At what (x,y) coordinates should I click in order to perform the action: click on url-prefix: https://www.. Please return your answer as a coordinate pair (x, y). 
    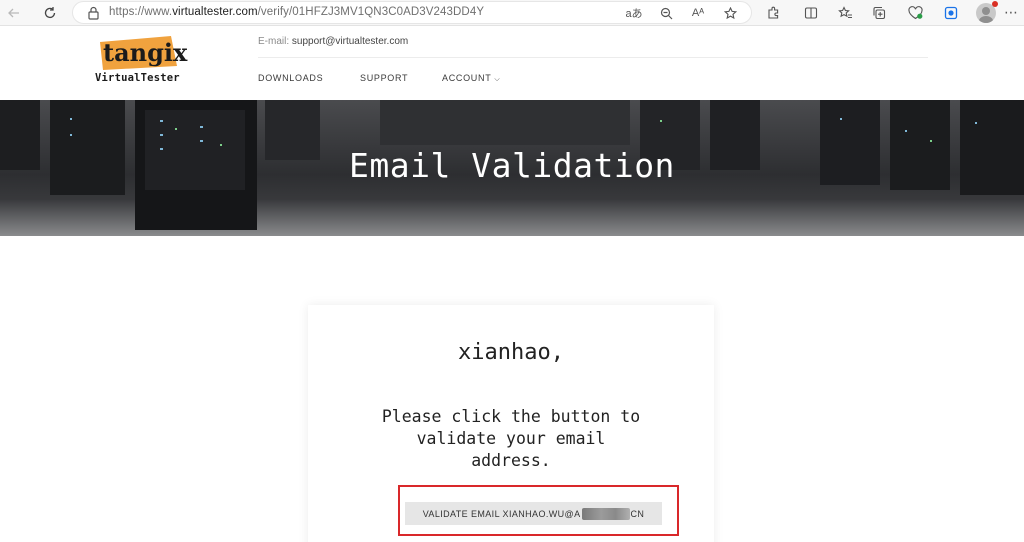
    Looking at the image, I should click on (141, 12).